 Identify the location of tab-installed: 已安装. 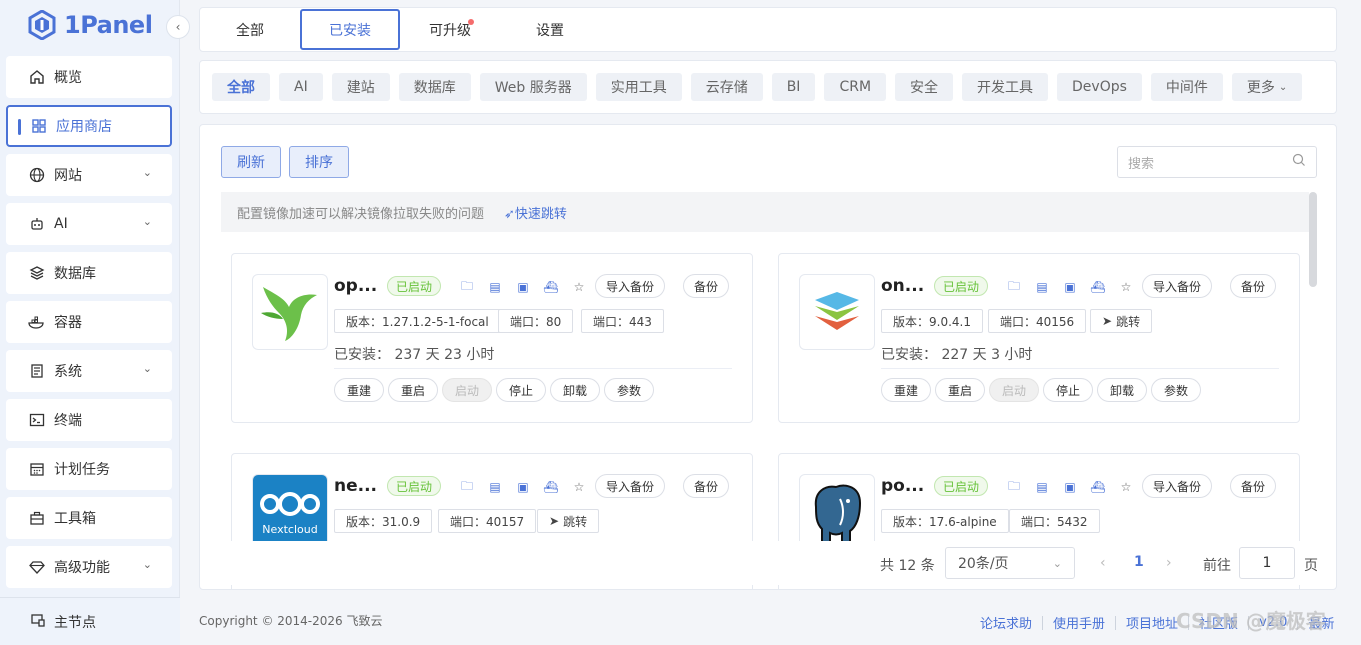
(350, 29).